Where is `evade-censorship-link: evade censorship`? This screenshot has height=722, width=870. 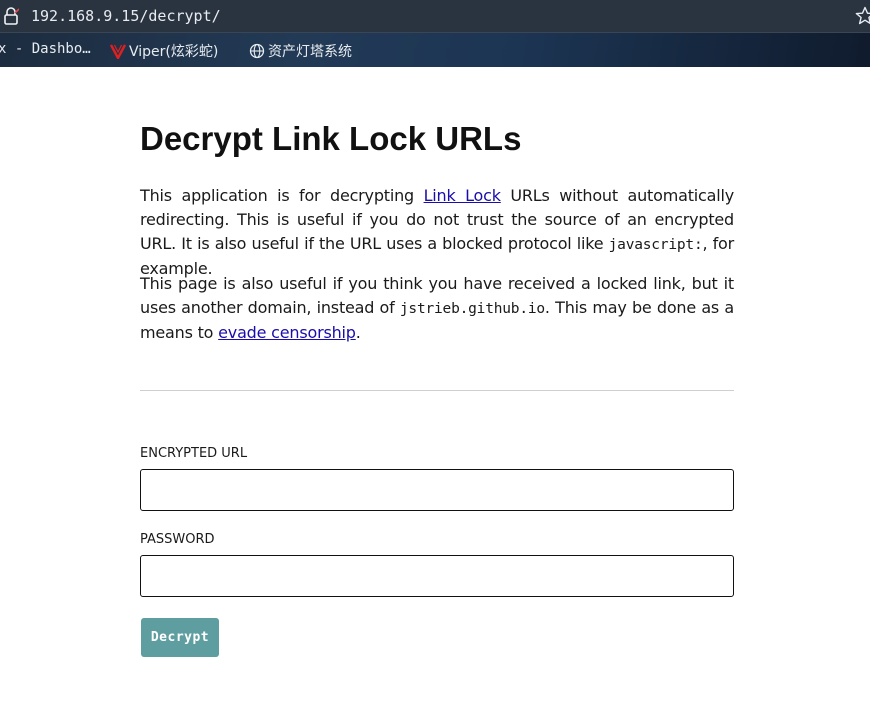 evade-censorship-link: evade censorship is located at coordinates (287, 332).